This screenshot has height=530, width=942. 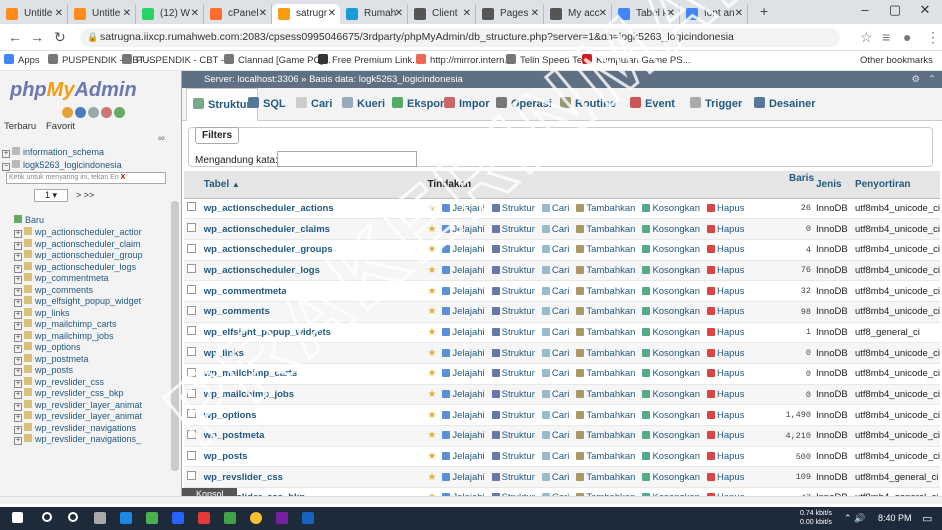 I want to click on logout-icon, so click(x=80, y=112).